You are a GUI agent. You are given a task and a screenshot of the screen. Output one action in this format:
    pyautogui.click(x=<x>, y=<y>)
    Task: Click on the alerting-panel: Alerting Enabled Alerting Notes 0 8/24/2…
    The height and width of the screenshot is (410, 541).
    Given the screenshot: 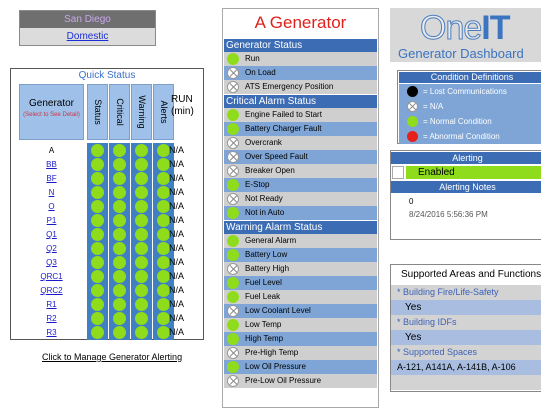 What is the action you would take?
    pyautogui.click(x=465, y=195)
    